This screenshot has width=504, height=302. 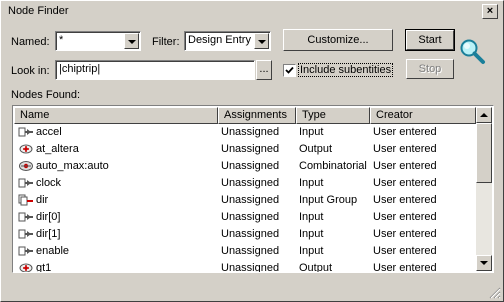 I want to click on table-header: Name Assignments Type Creator, so click(x=245, y=115).